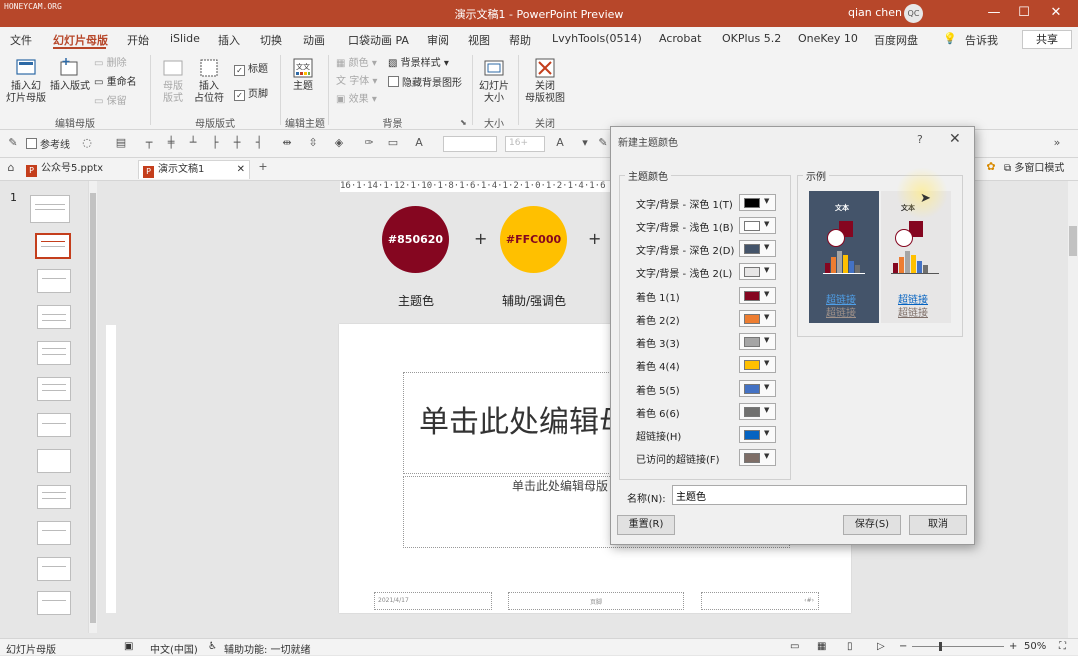 Image resolution: width=1078 pixels, height=656 pixels. Describe the element at coordinates (1056, 13) in the screenshot. I see `close-window-button: ✕` at that location.